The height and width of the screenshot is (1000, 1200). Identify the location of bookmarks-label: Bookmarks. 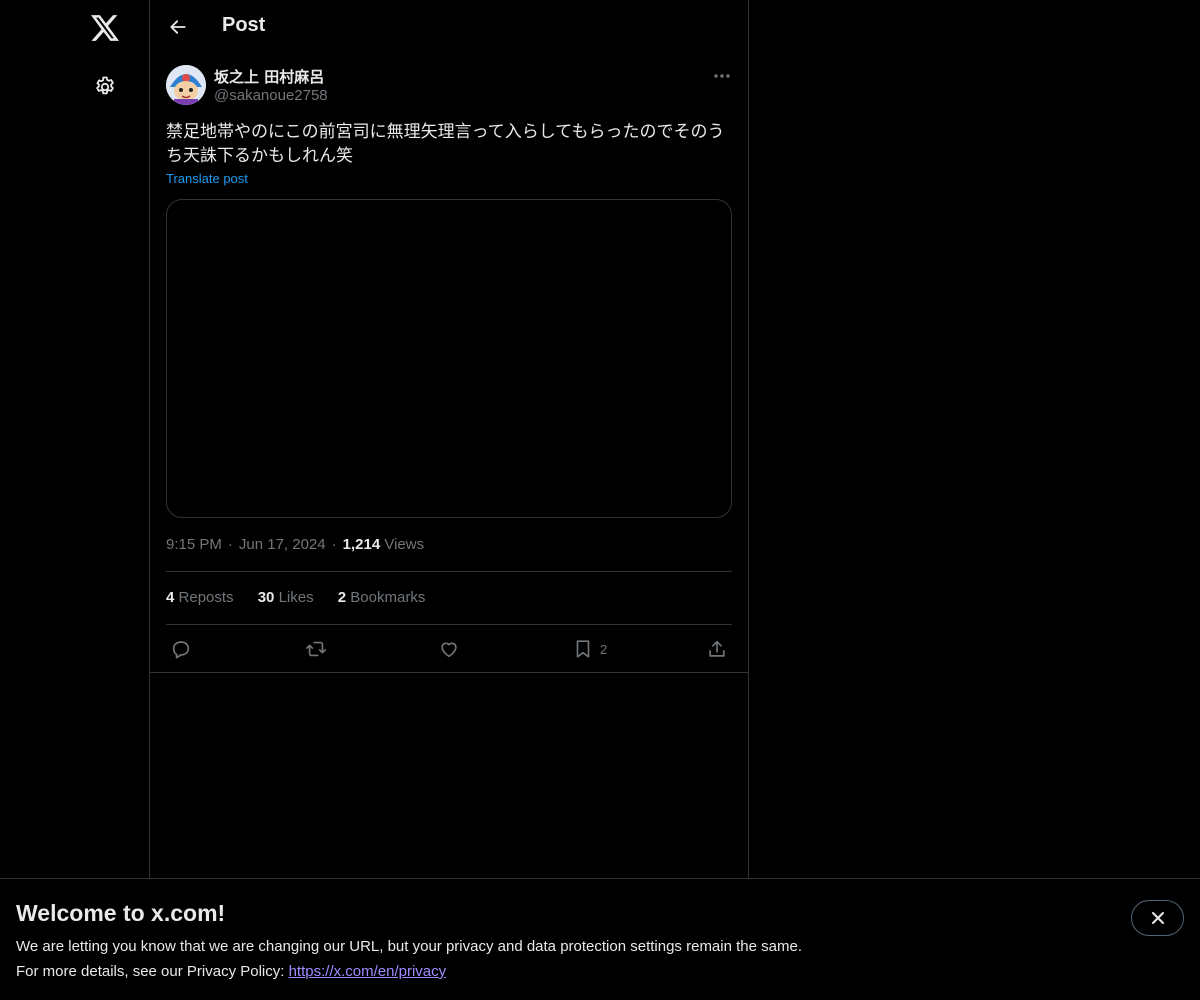
(388, 597).